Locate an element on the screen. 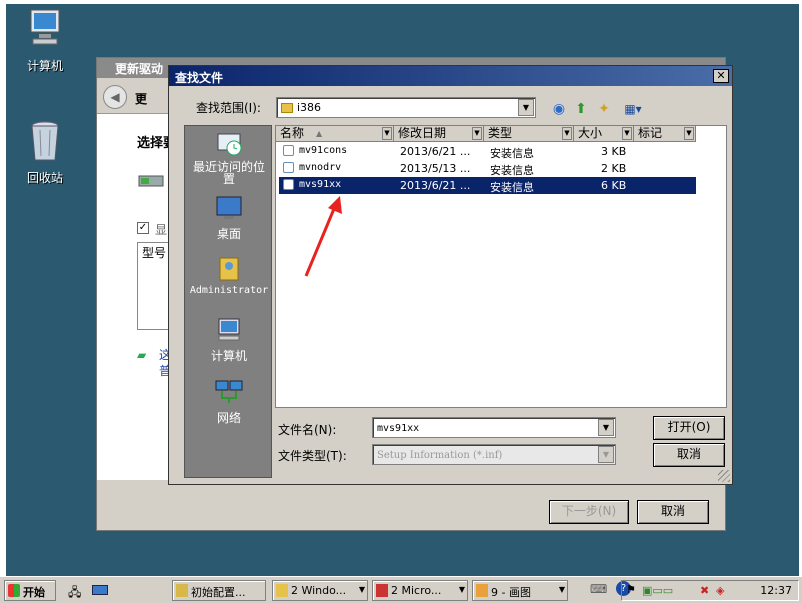  task-label: 9 - 画图 is located at coordinates (511, 592).